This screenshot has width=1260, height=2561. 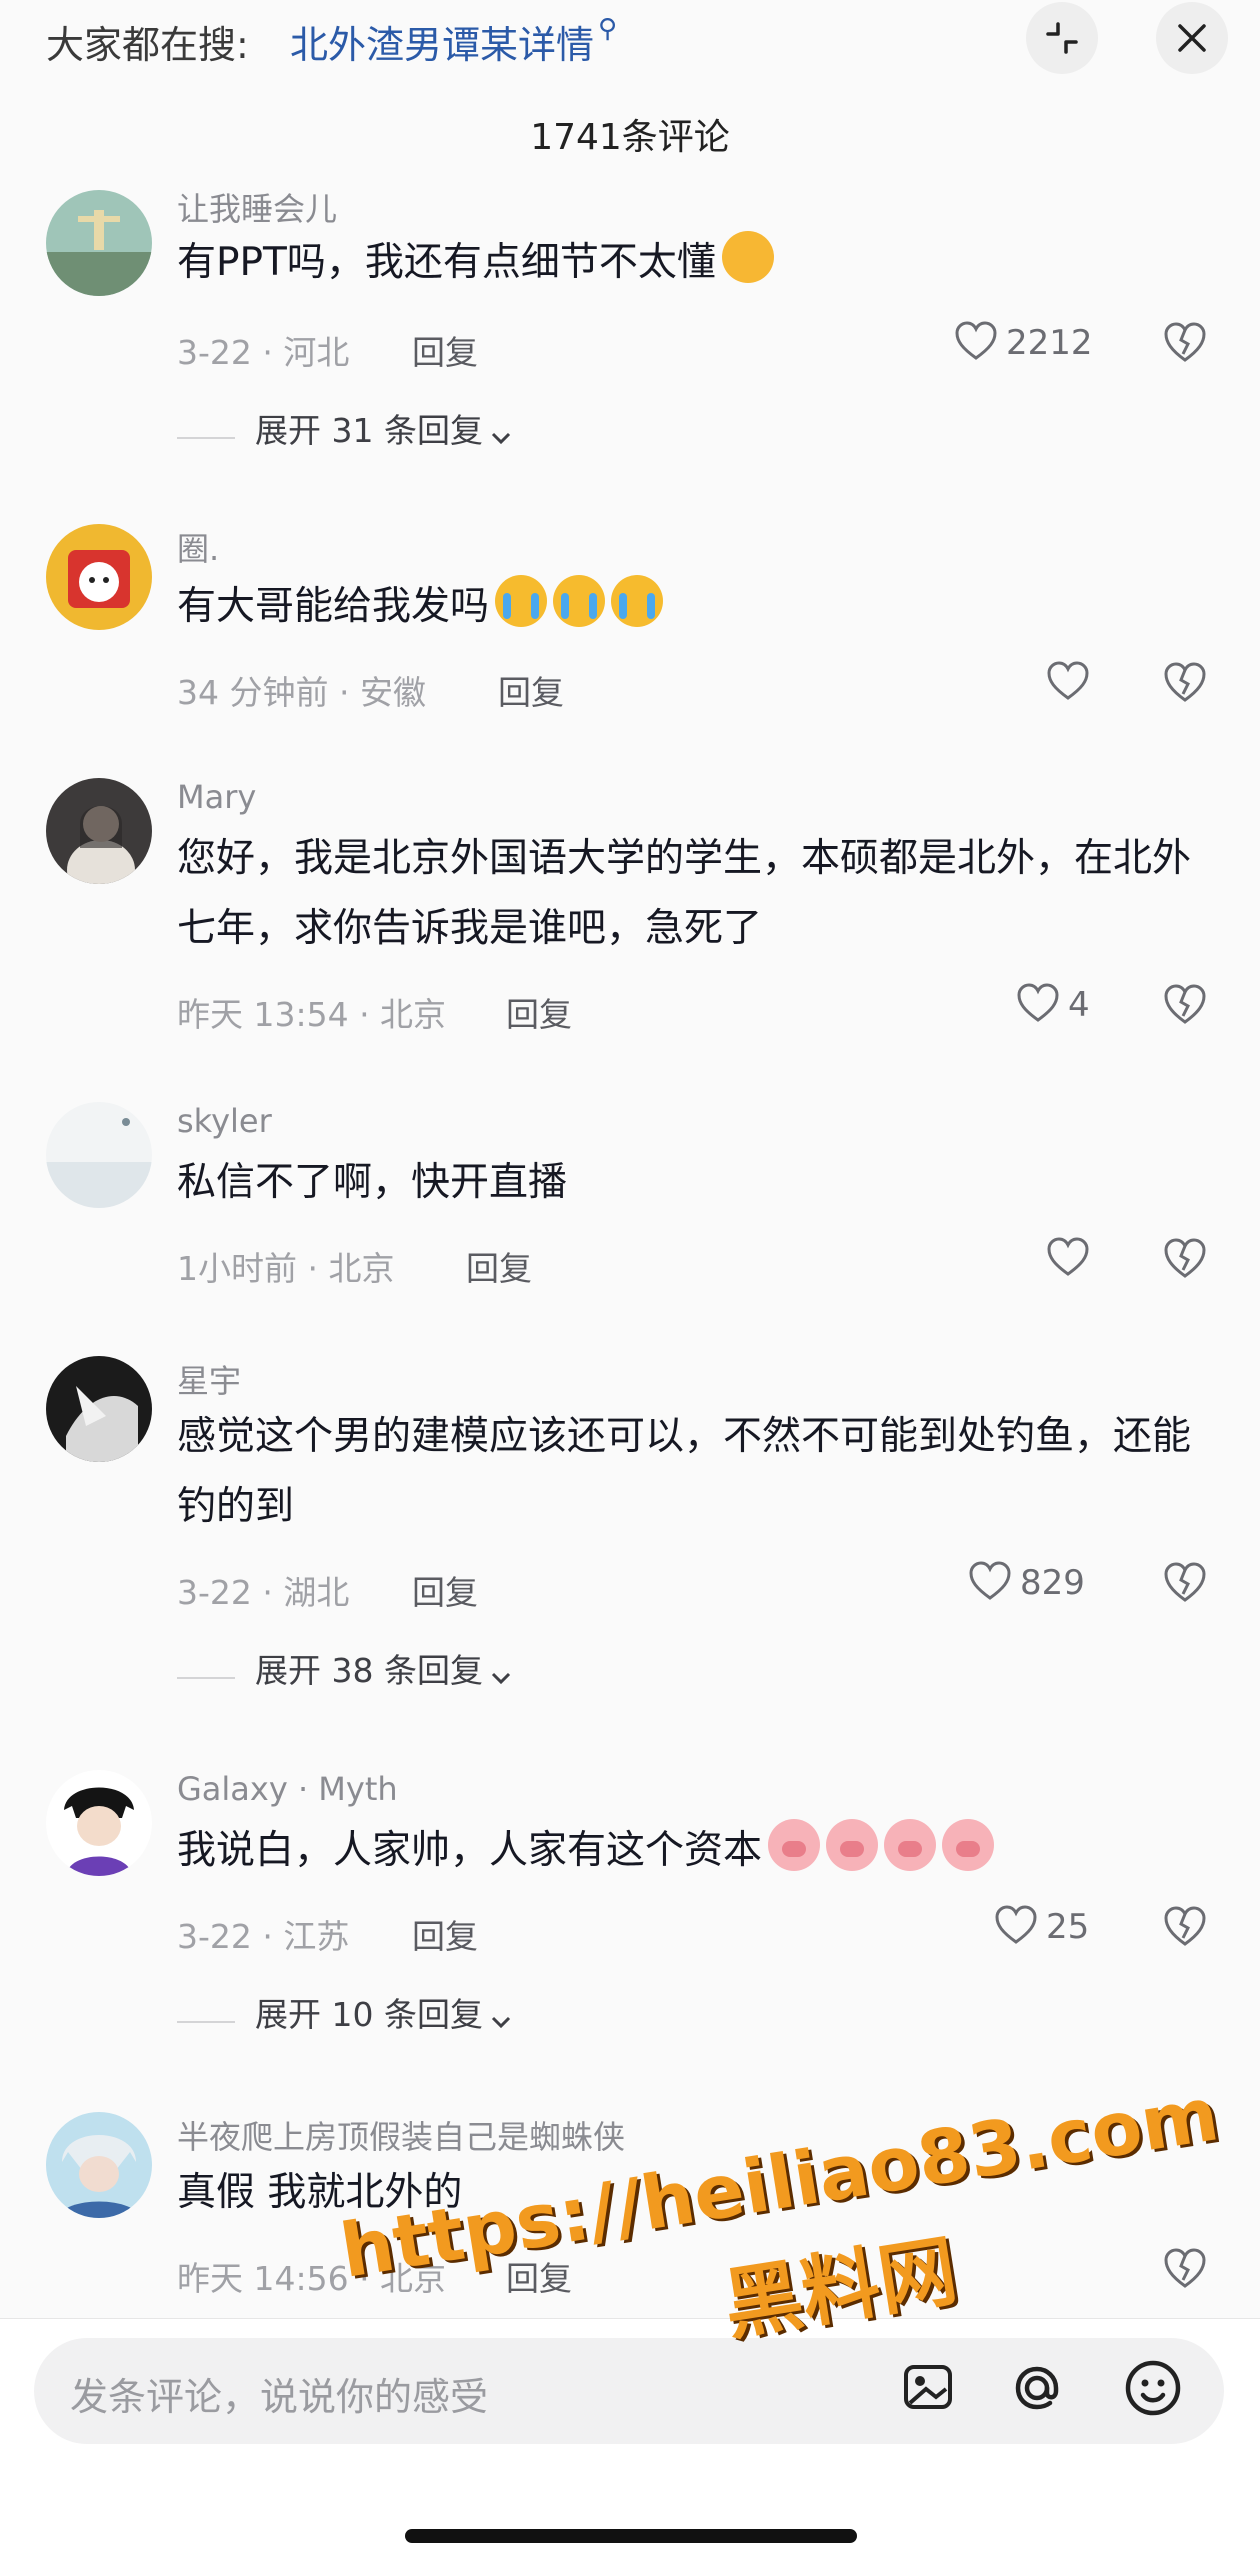 What do you see at coordinates (312, 1014) in the screenshot?
I see `comment-meta: 昨天 13:54 · 北京` at bounding box center [312, 1014].